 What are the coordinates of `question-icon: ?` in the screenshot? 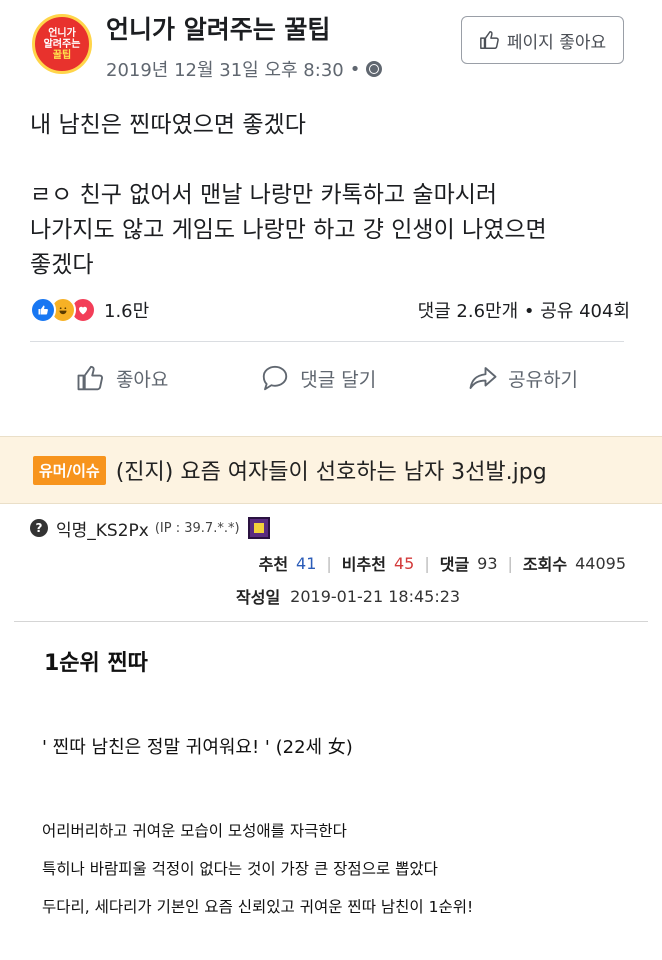 It's located at (39, 528).